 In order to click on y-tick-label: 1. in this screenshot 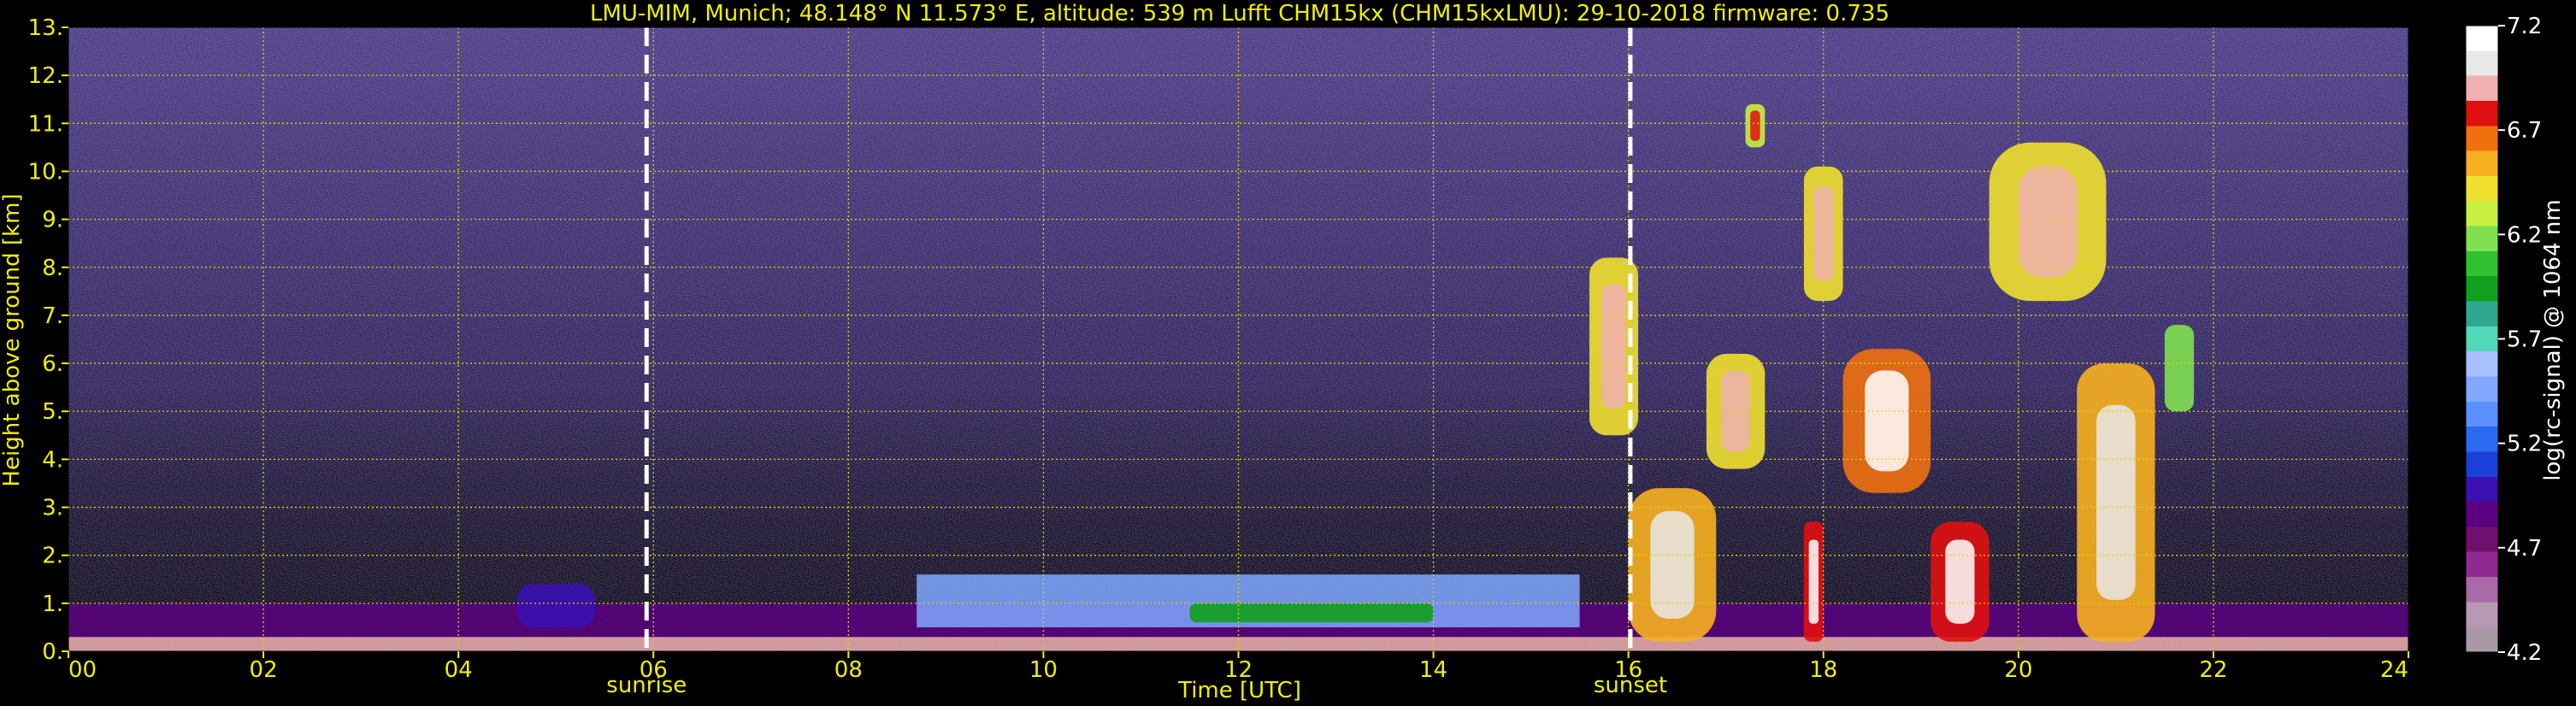, I will do `click(52, 604)`.